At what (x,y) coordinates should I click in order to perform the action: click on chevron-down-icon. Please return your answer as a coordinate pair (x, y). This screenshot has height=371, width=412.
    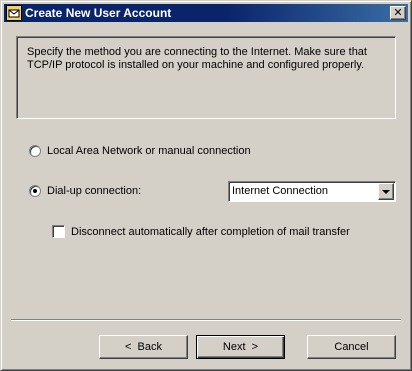
    Looking at the image, I should click on (386, 191).